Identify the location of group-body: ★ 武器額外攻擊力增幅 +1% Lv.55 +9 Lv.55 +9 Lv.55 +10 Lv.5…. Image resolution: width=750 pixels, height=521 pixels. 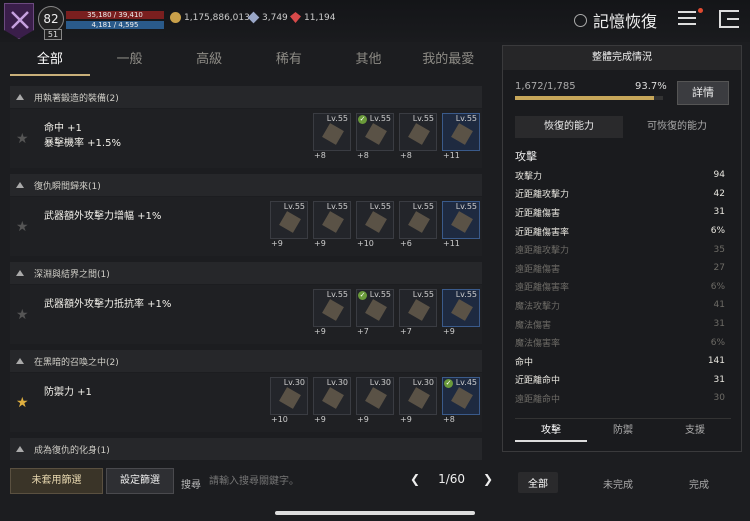
(246, 226).